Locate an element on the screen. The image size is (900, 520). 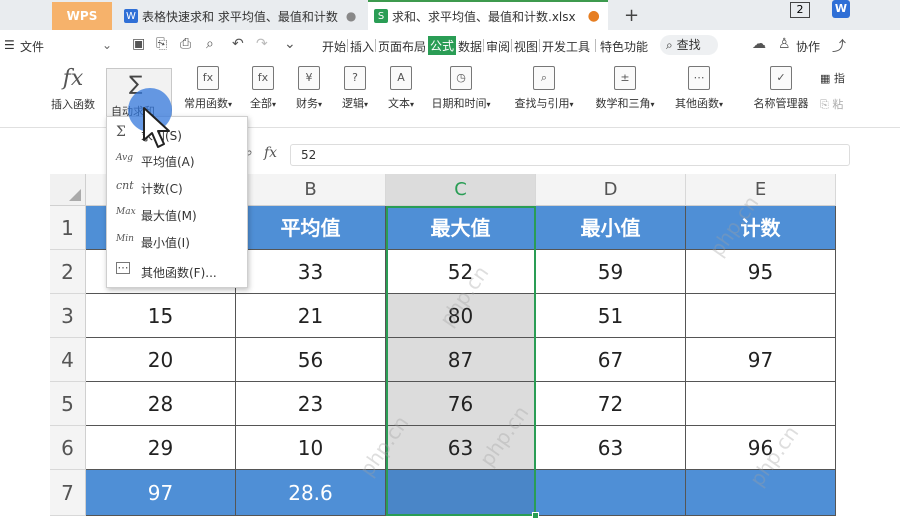
cell-c4: 87 is located at coordinates (461, 360).